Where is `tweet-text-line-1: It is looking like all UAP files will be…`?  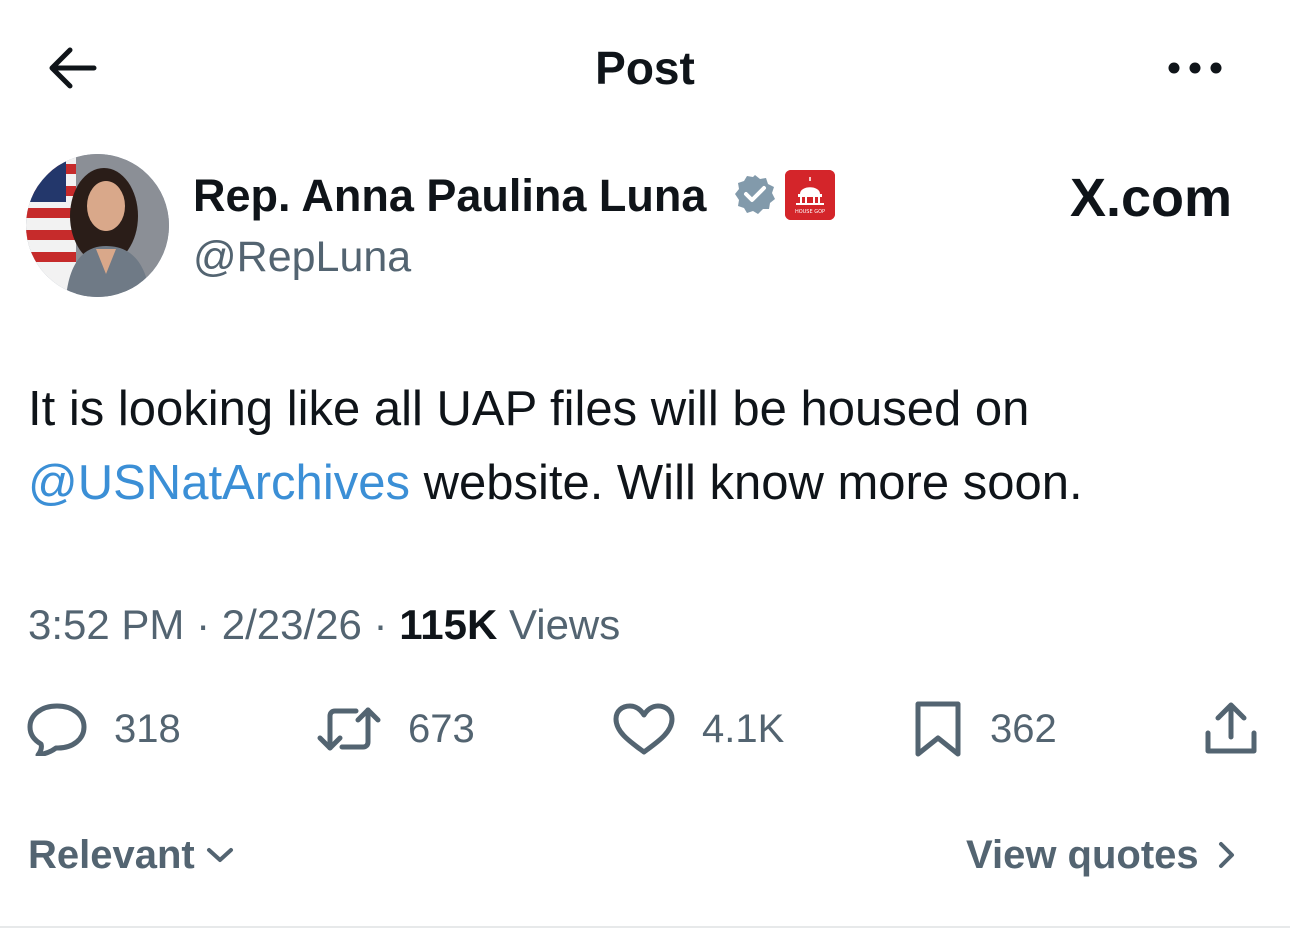
tweet-text-line-1: It is looking like all UAP files will be… is located at coordinates (529, 409).